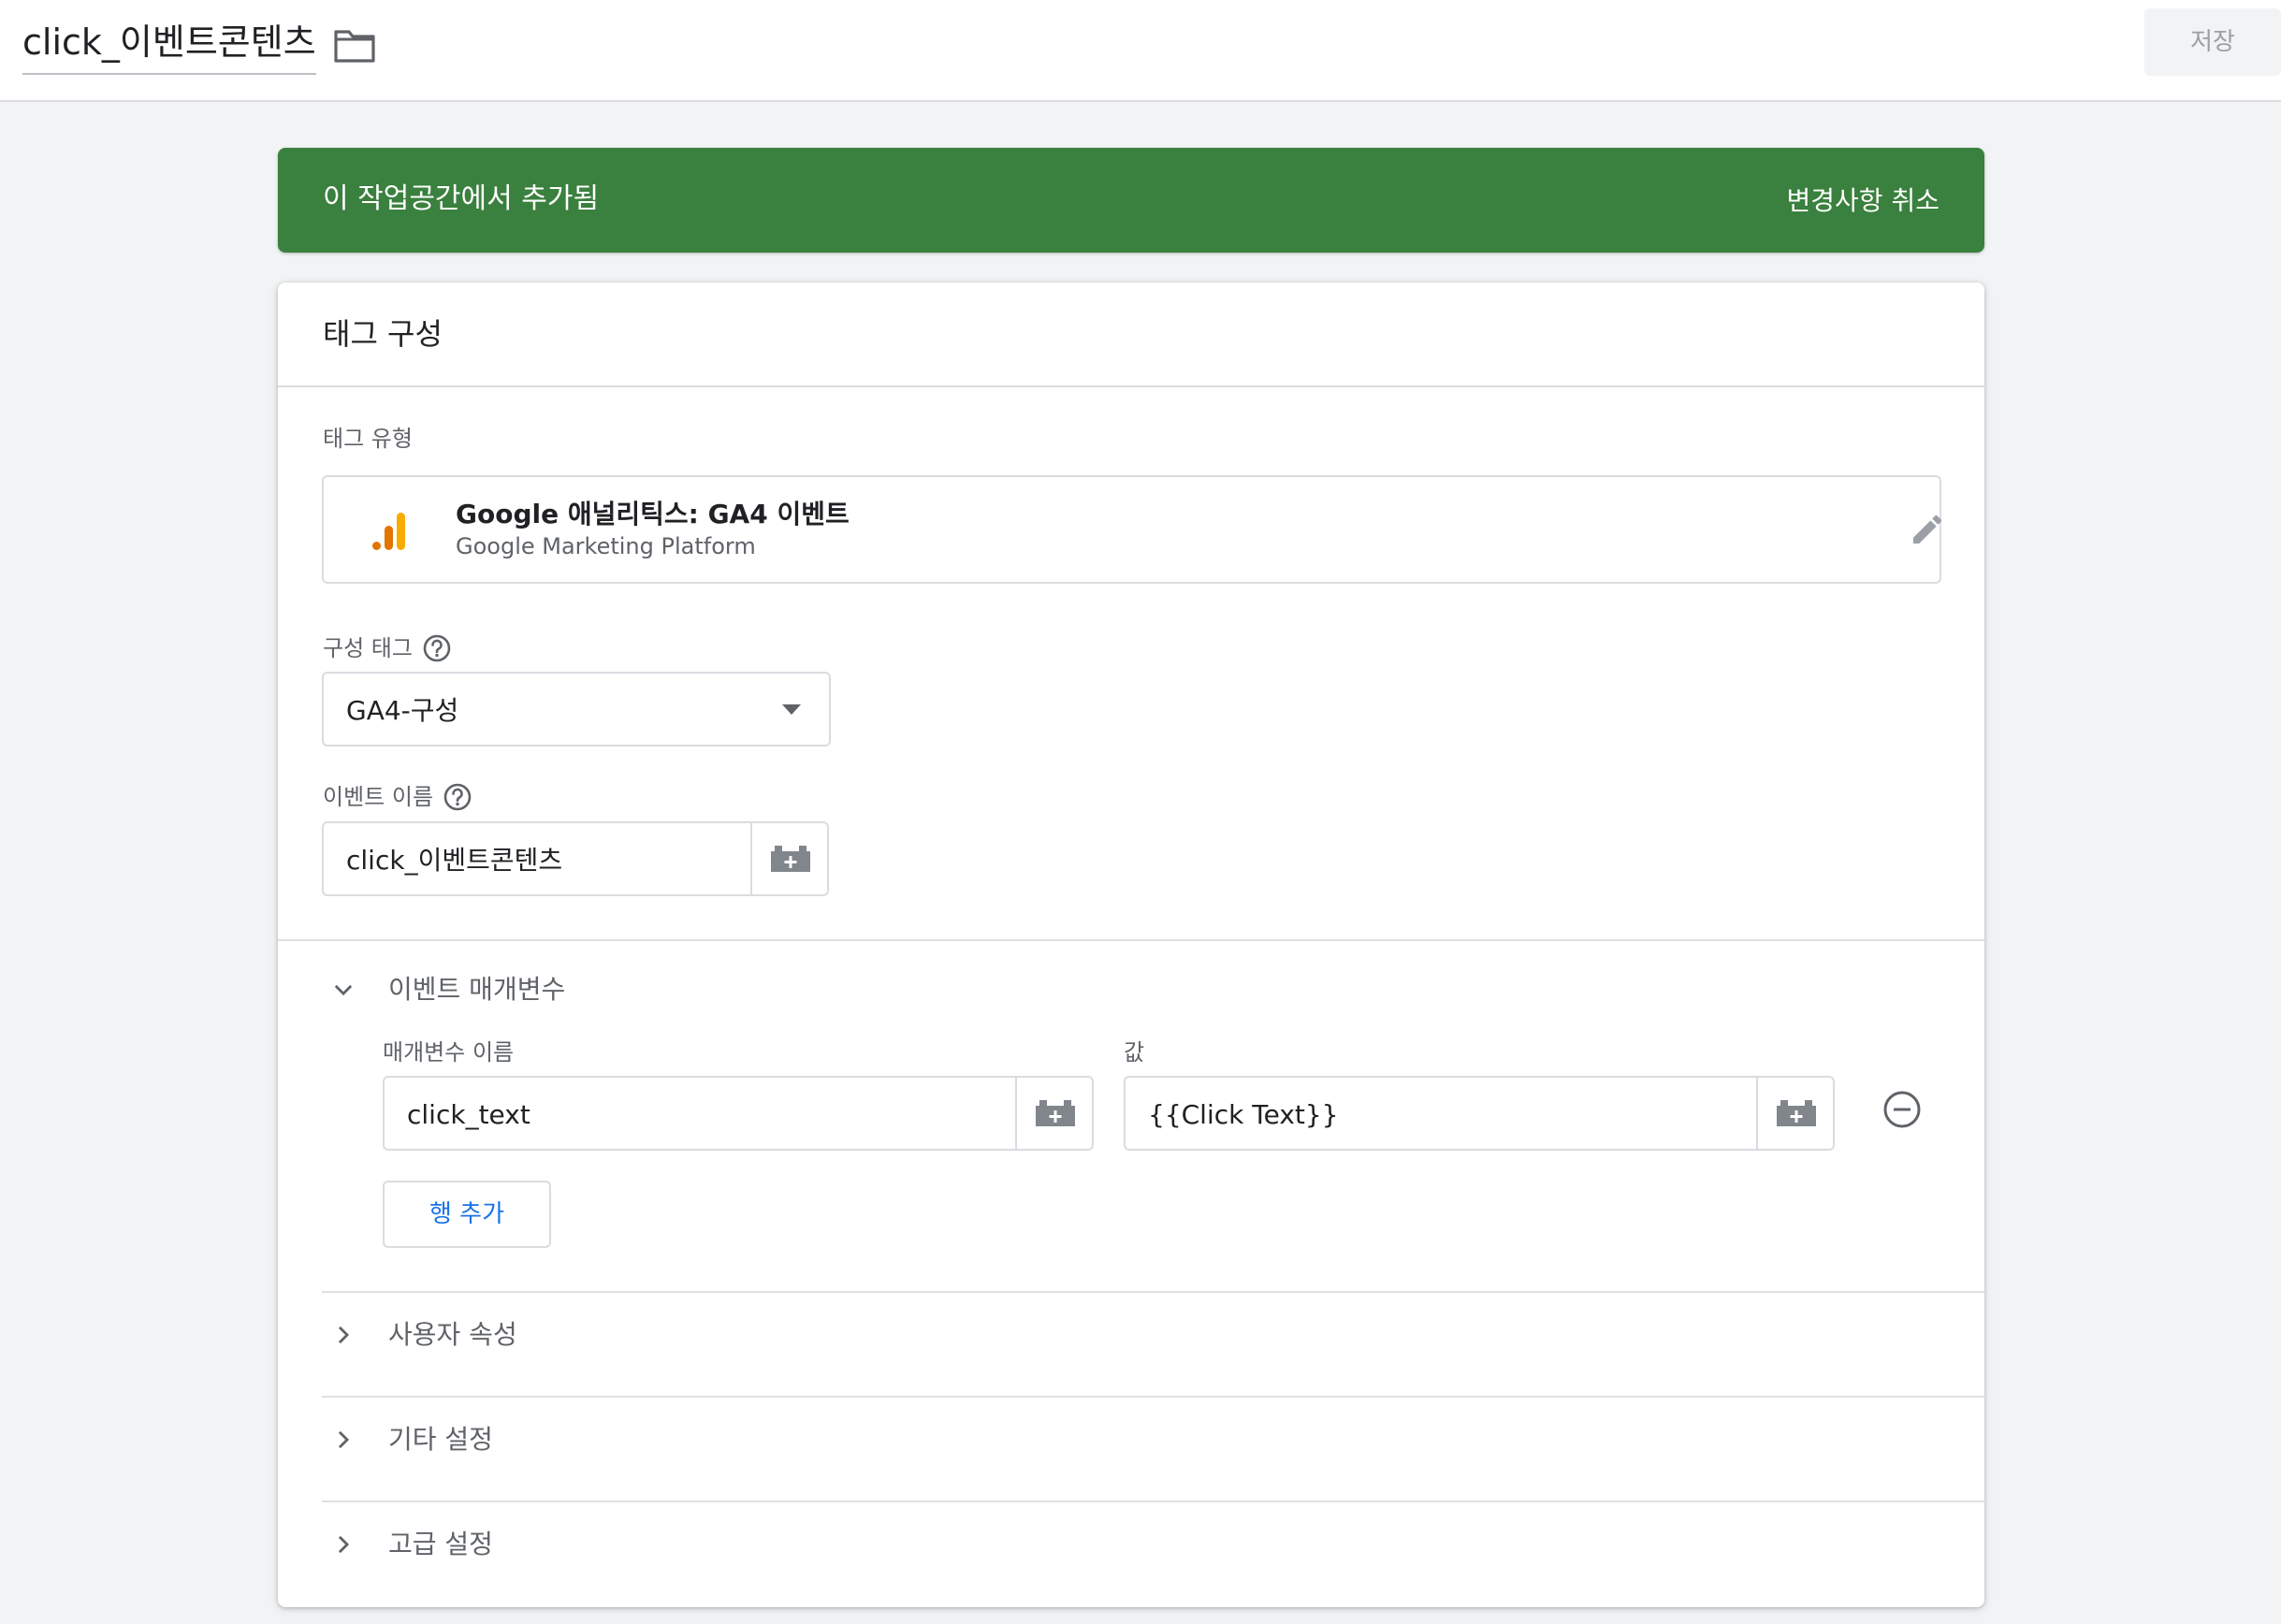 The image size is (2281, 1624). Describe the element at coordinates (402, 710) in the screenshot. I see `config-tag-value: GA4-구성` at that location.